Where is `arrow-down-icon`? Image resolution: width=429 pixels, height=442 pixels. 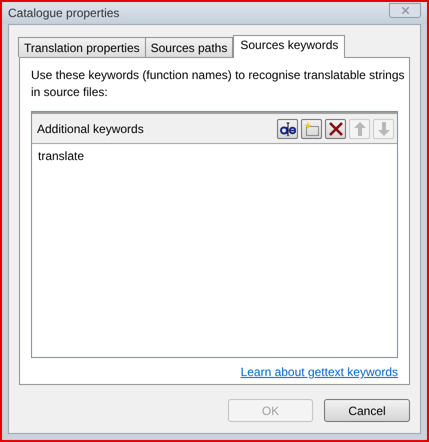 arrow-down-icon is located at coordinates (384, 129).